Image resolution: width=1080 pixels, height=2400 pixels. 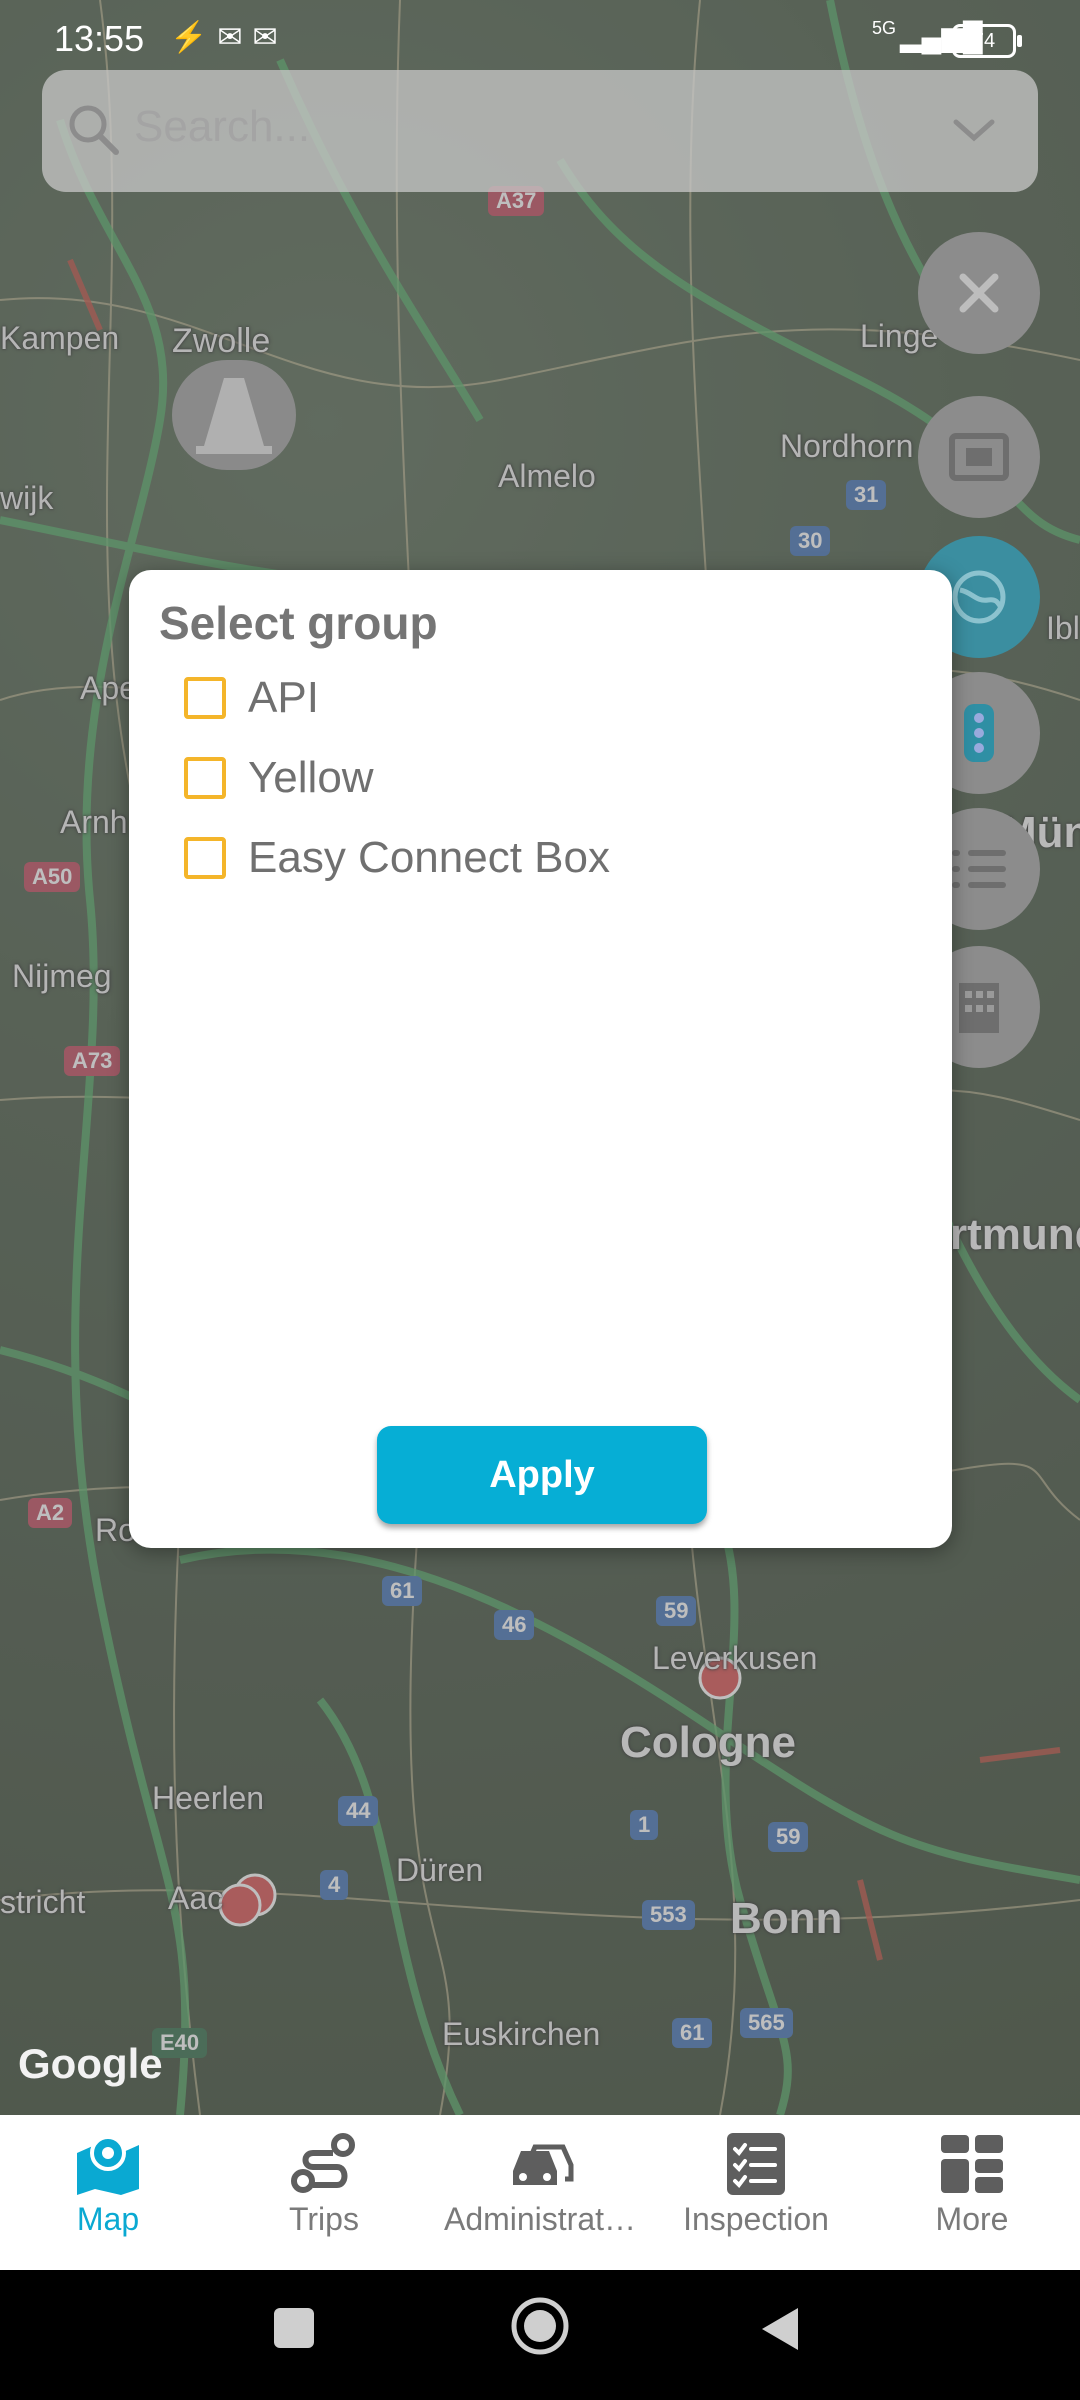 I want to click on checklist-icon, so click(x=756, y=2164).